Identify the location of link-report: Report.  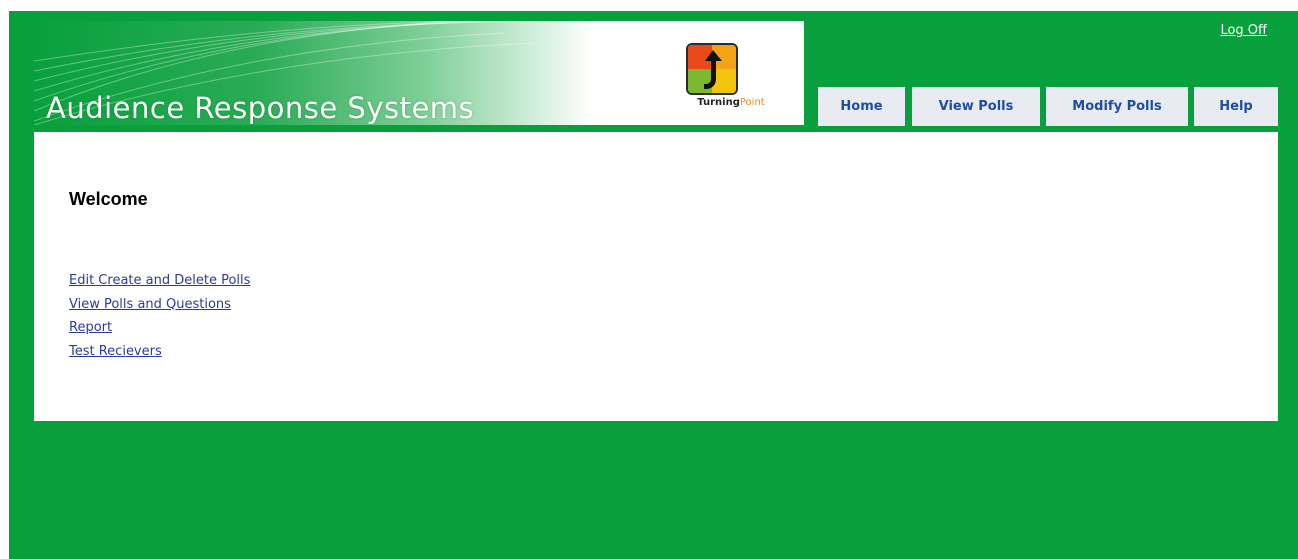
(159, 328).